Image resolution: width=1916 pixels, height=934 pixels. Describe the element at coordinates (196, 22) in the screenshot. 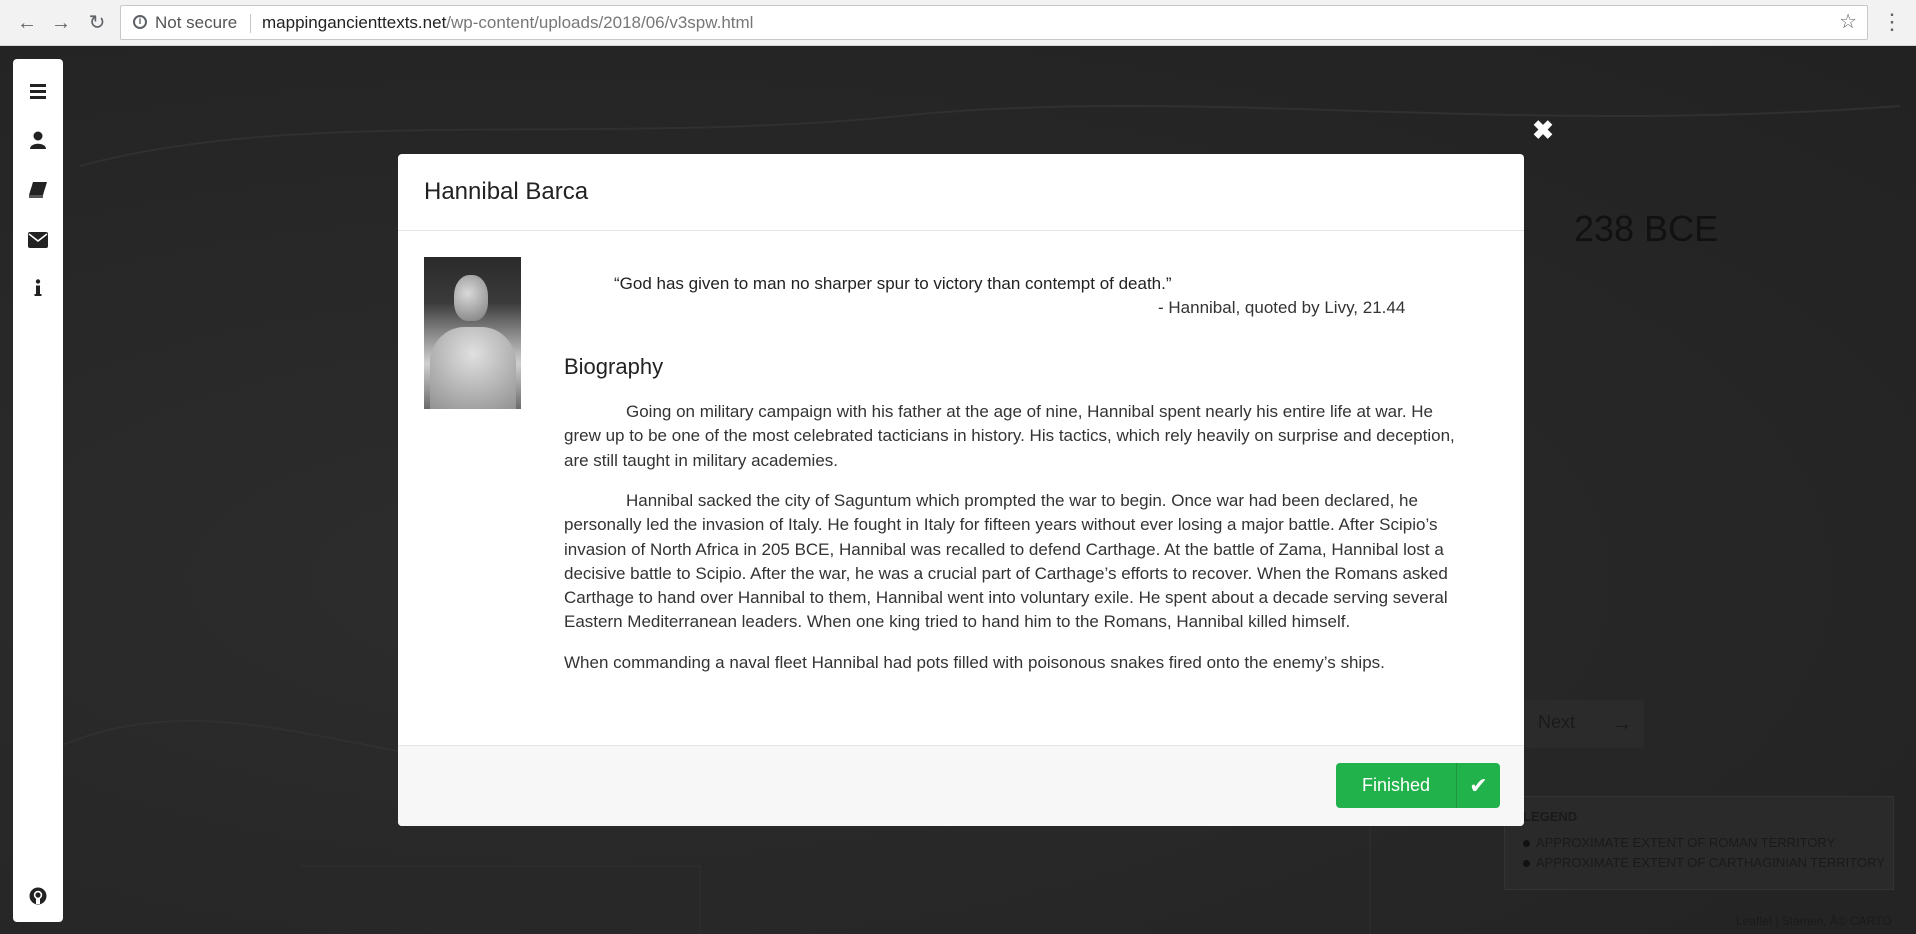

I see `security-label: Not secure` at that location.